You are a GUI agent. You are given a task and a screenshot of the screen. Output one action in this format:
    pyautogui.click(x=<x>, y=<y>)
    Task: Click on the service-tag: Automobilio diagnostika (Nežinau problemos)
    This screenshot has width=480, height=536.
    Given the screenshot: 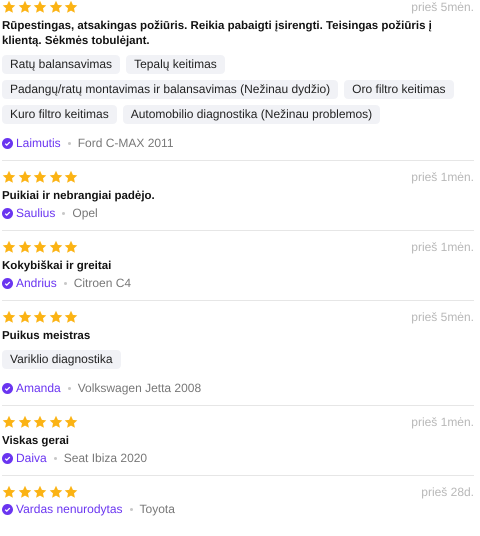 What is the action you would take?
    pyautogui.click(x=251, y=114)
    